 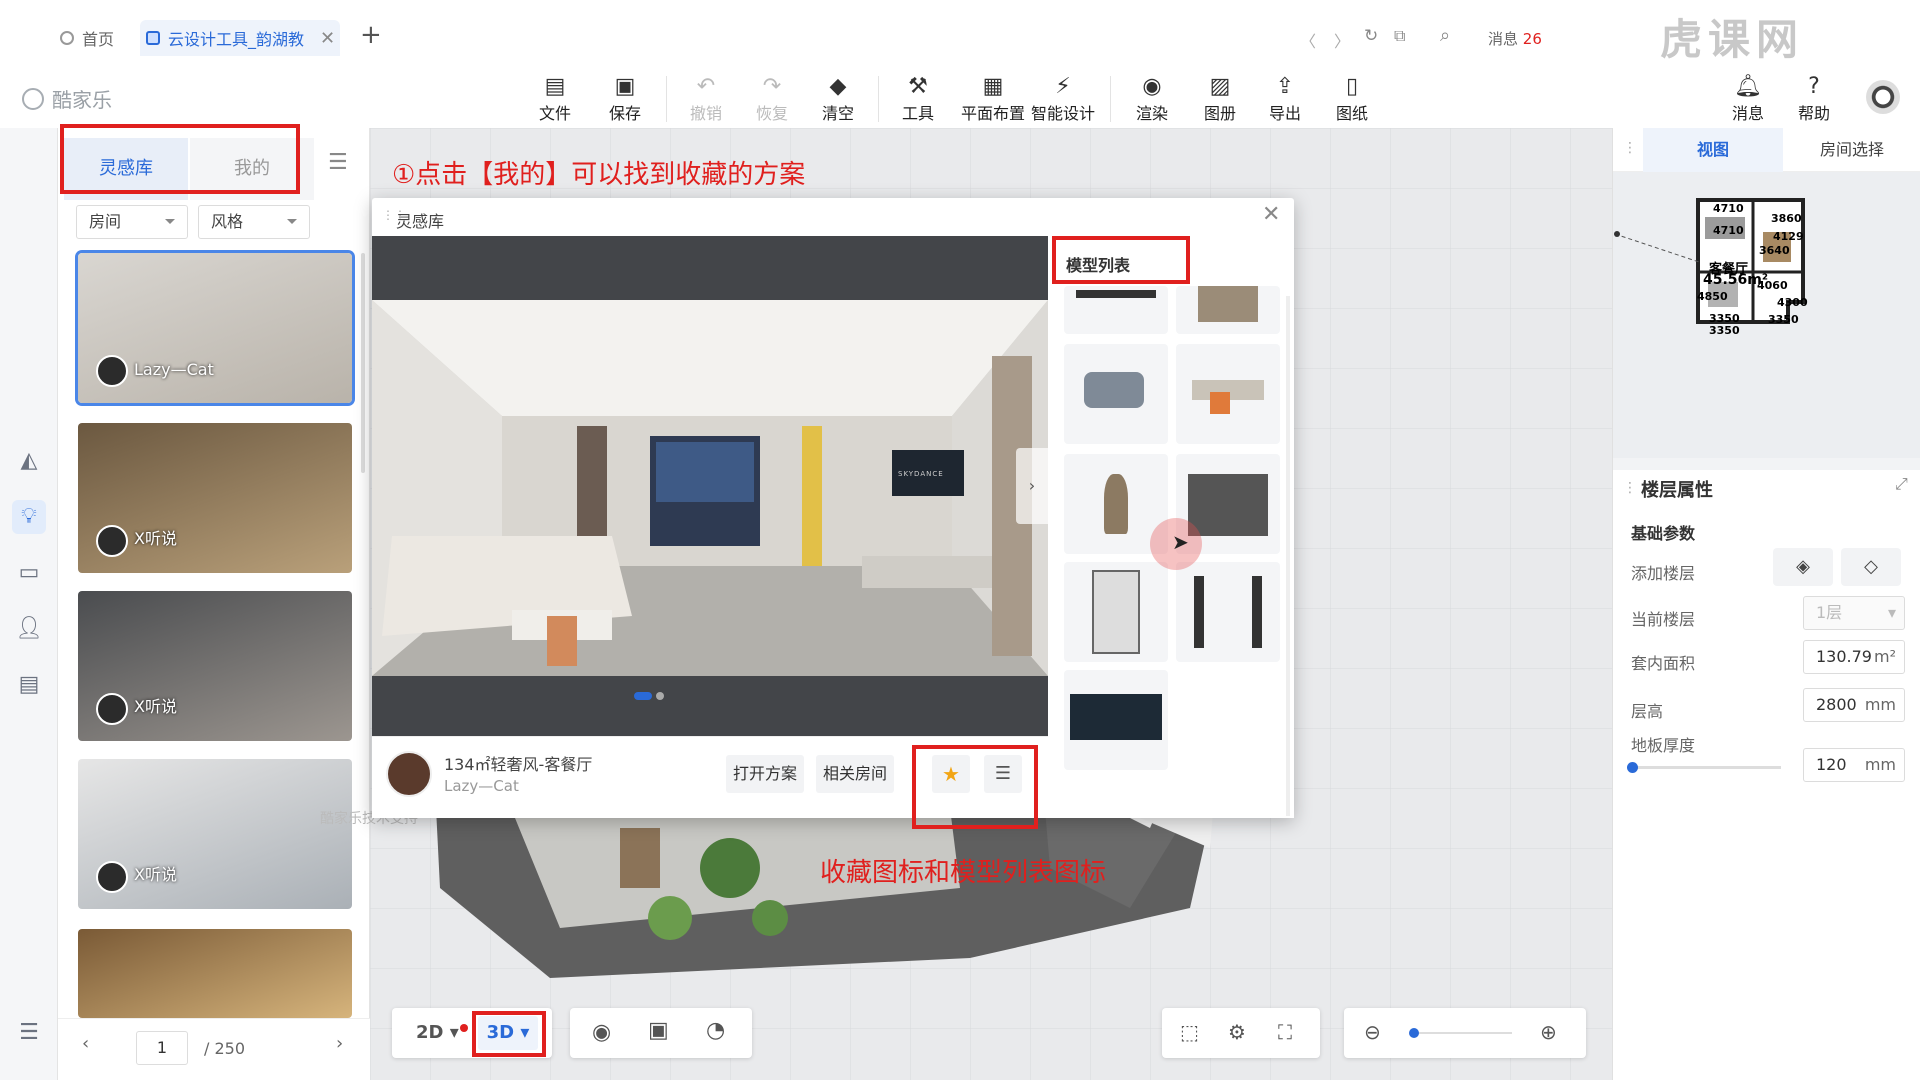 What do you see at coordinates (29, 461) in the screenshot?
I see `structure-icon: ◭` at bounding box center [29, 461].